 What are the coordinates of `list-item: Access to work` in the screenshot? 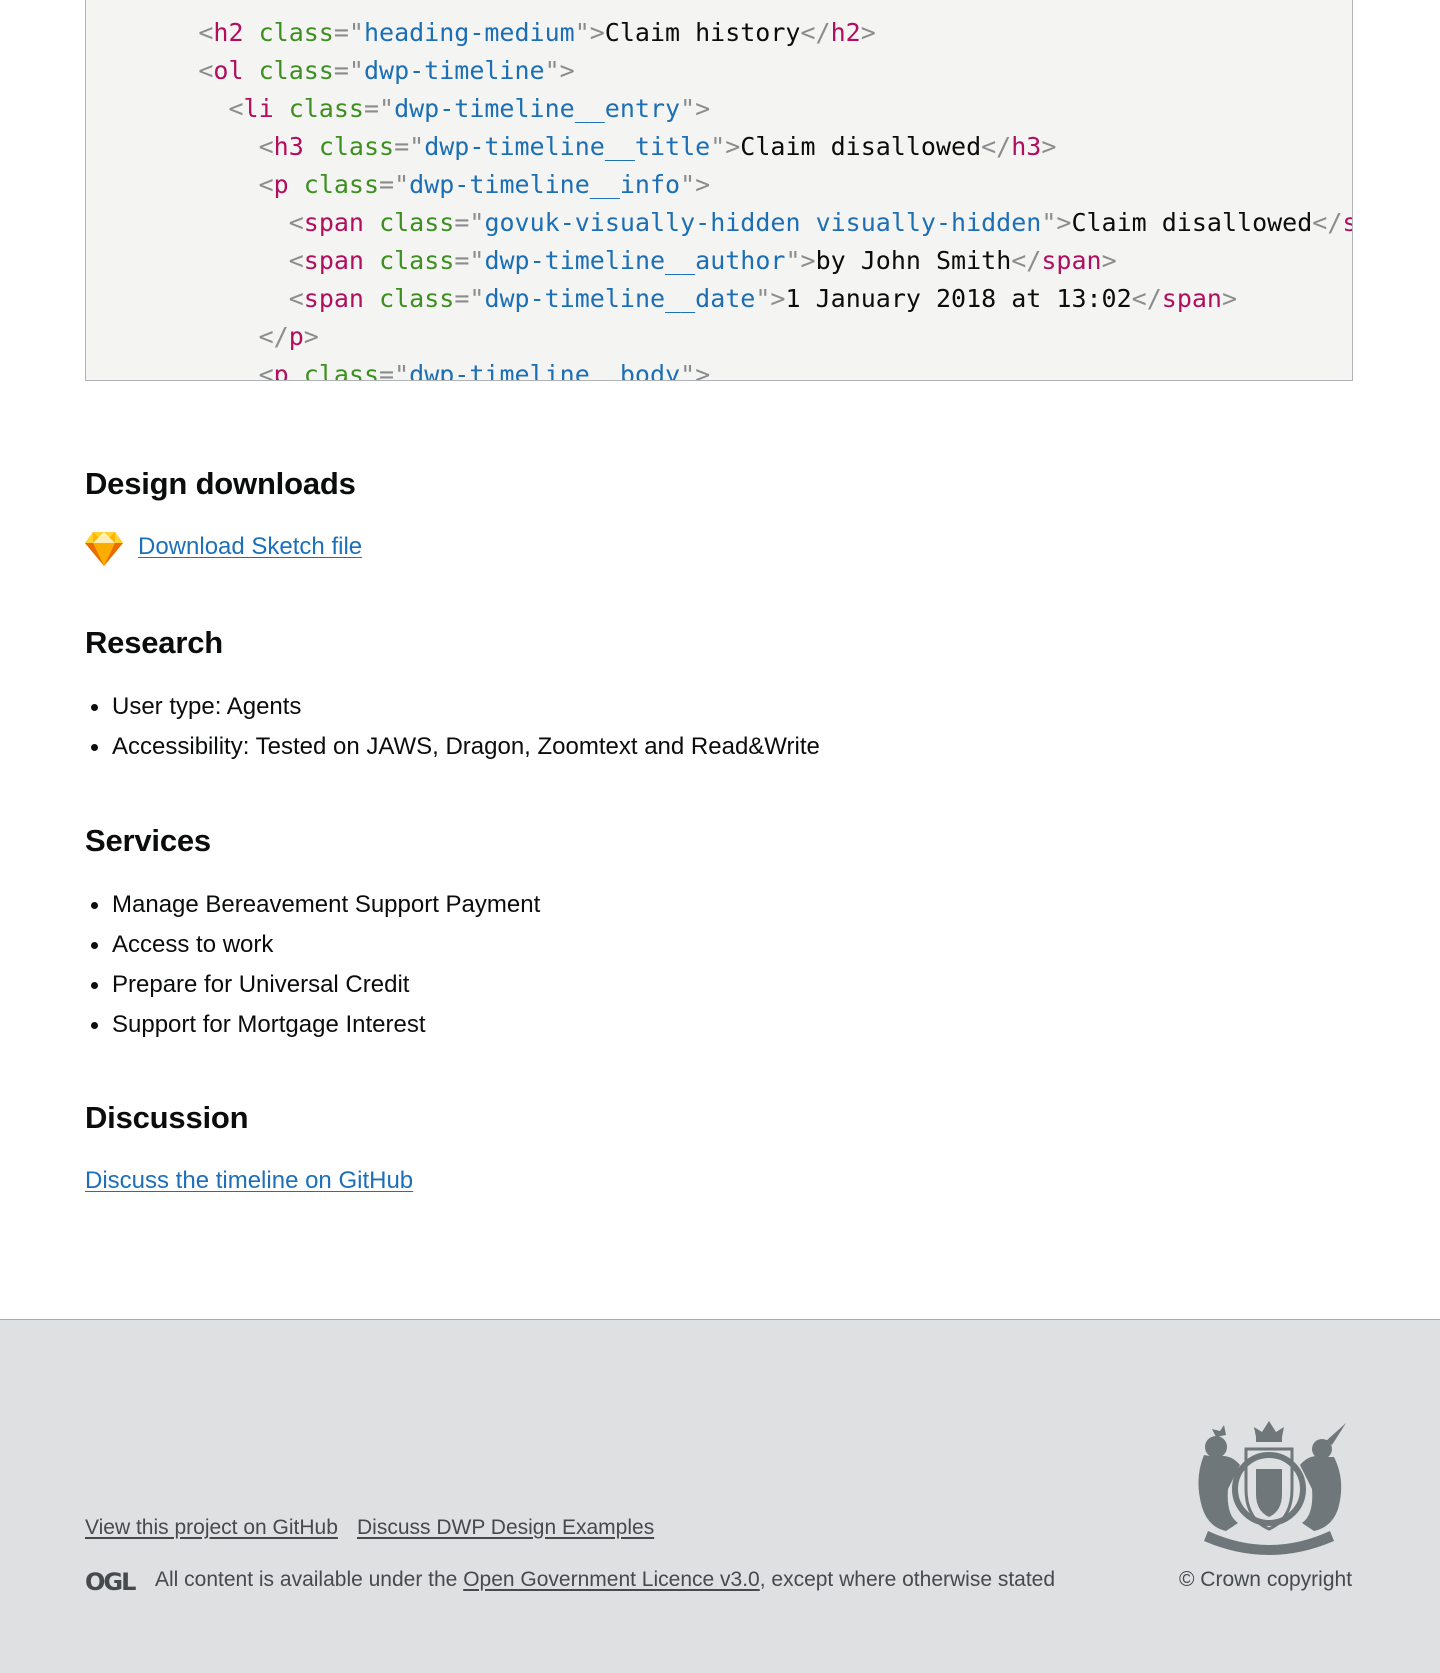 It's located at (312, 945).